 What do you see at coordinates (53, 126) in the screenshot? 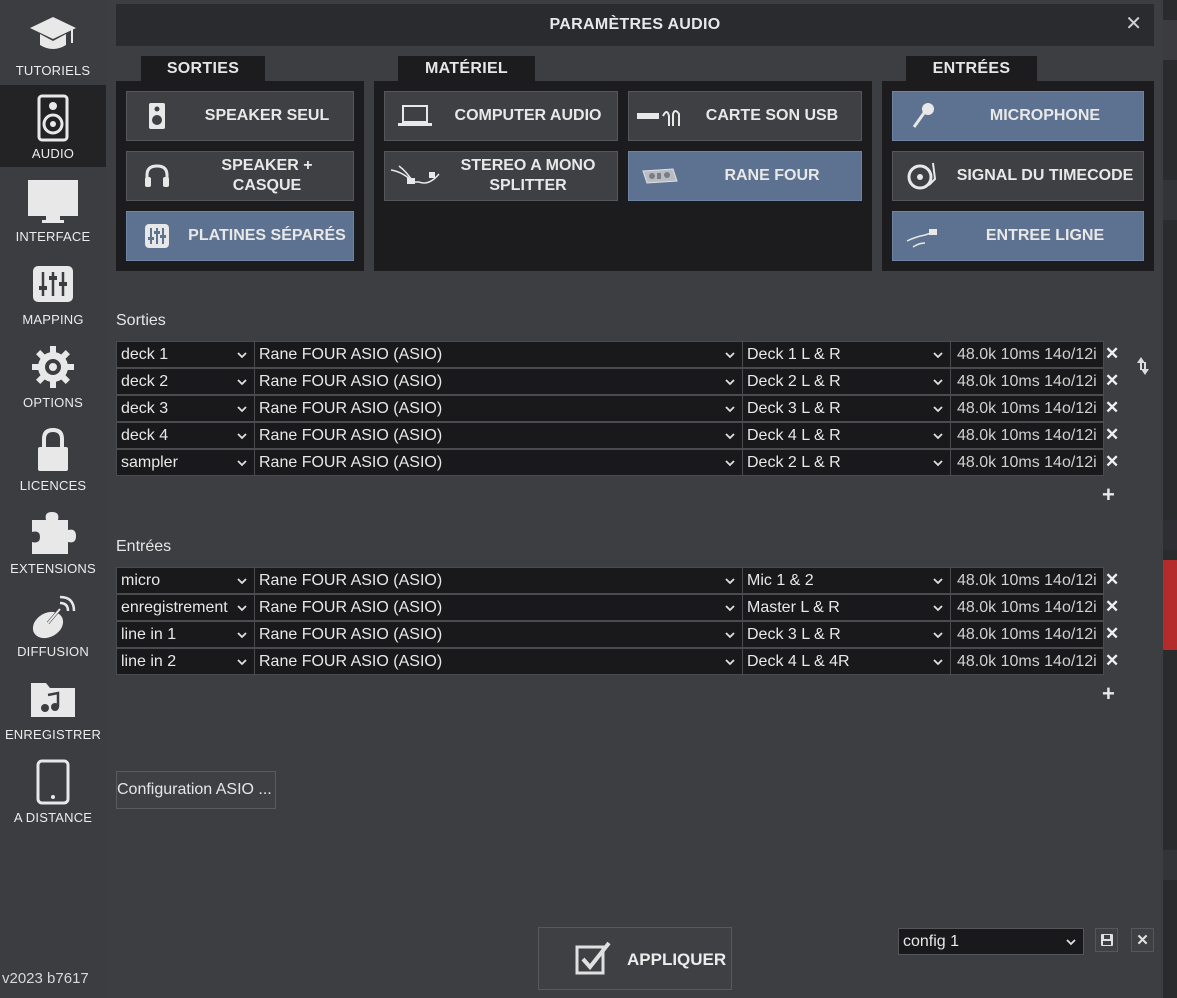
I see `sidebar-item-audio: AUDIO` at bounding box center [53, 126].